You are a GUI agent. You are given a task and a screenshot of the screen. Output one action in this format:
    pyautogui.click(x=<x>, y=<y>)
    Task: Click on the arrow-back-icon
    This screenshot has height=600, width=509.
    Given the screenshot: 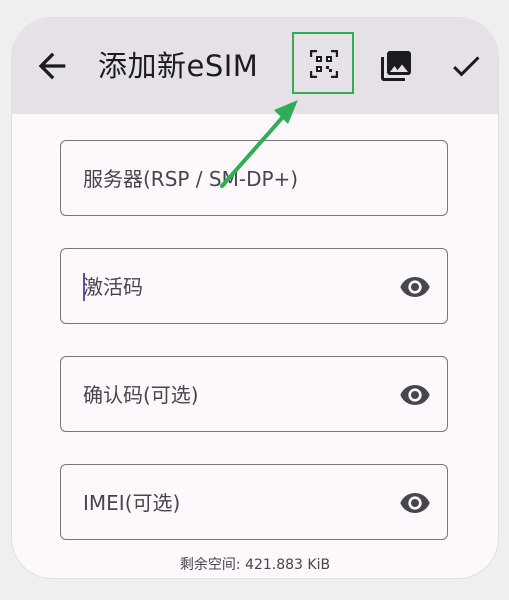 What is the action you would take?
    pyautogui.click(x=52, y=66)
    